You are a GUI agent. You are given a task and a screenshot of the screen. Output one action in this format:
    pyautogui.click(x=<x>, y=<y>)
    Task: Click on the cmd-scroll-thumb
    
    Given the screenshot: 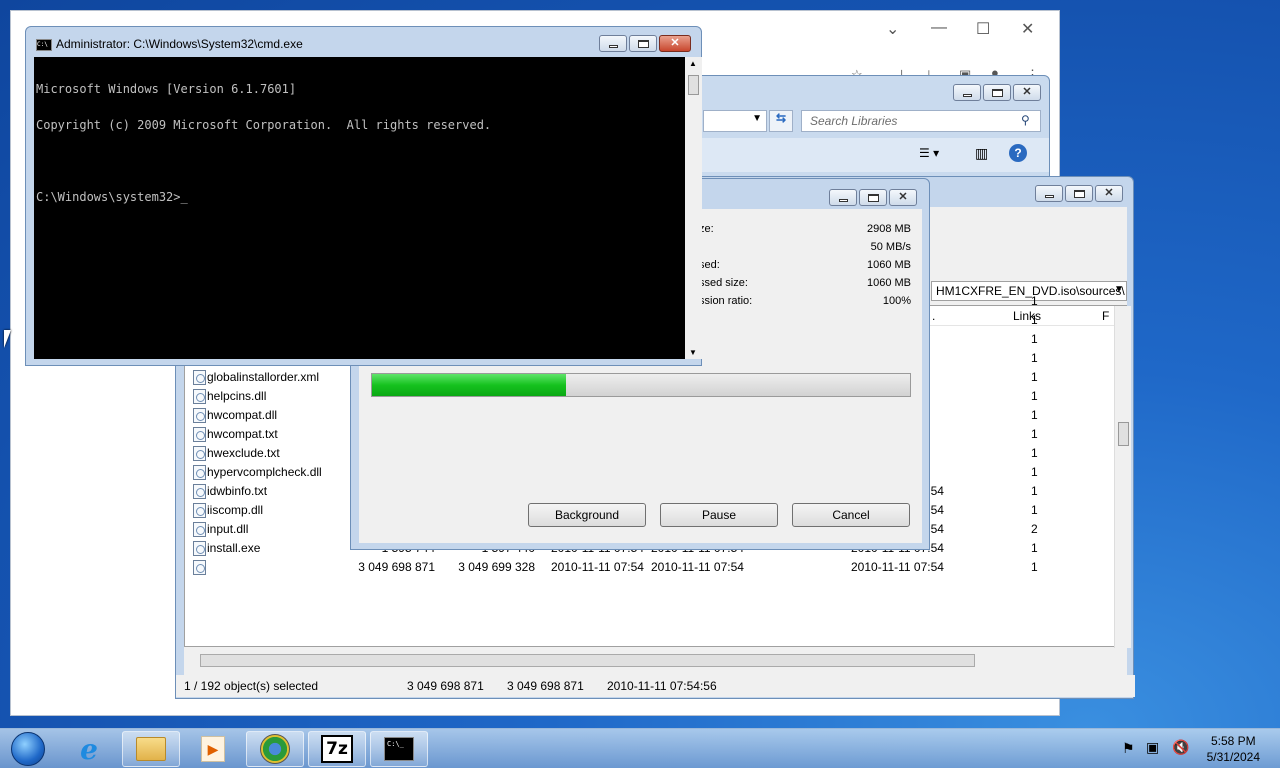 What is the action you would take?
    pyautogui.click(x=693, y=85)
    